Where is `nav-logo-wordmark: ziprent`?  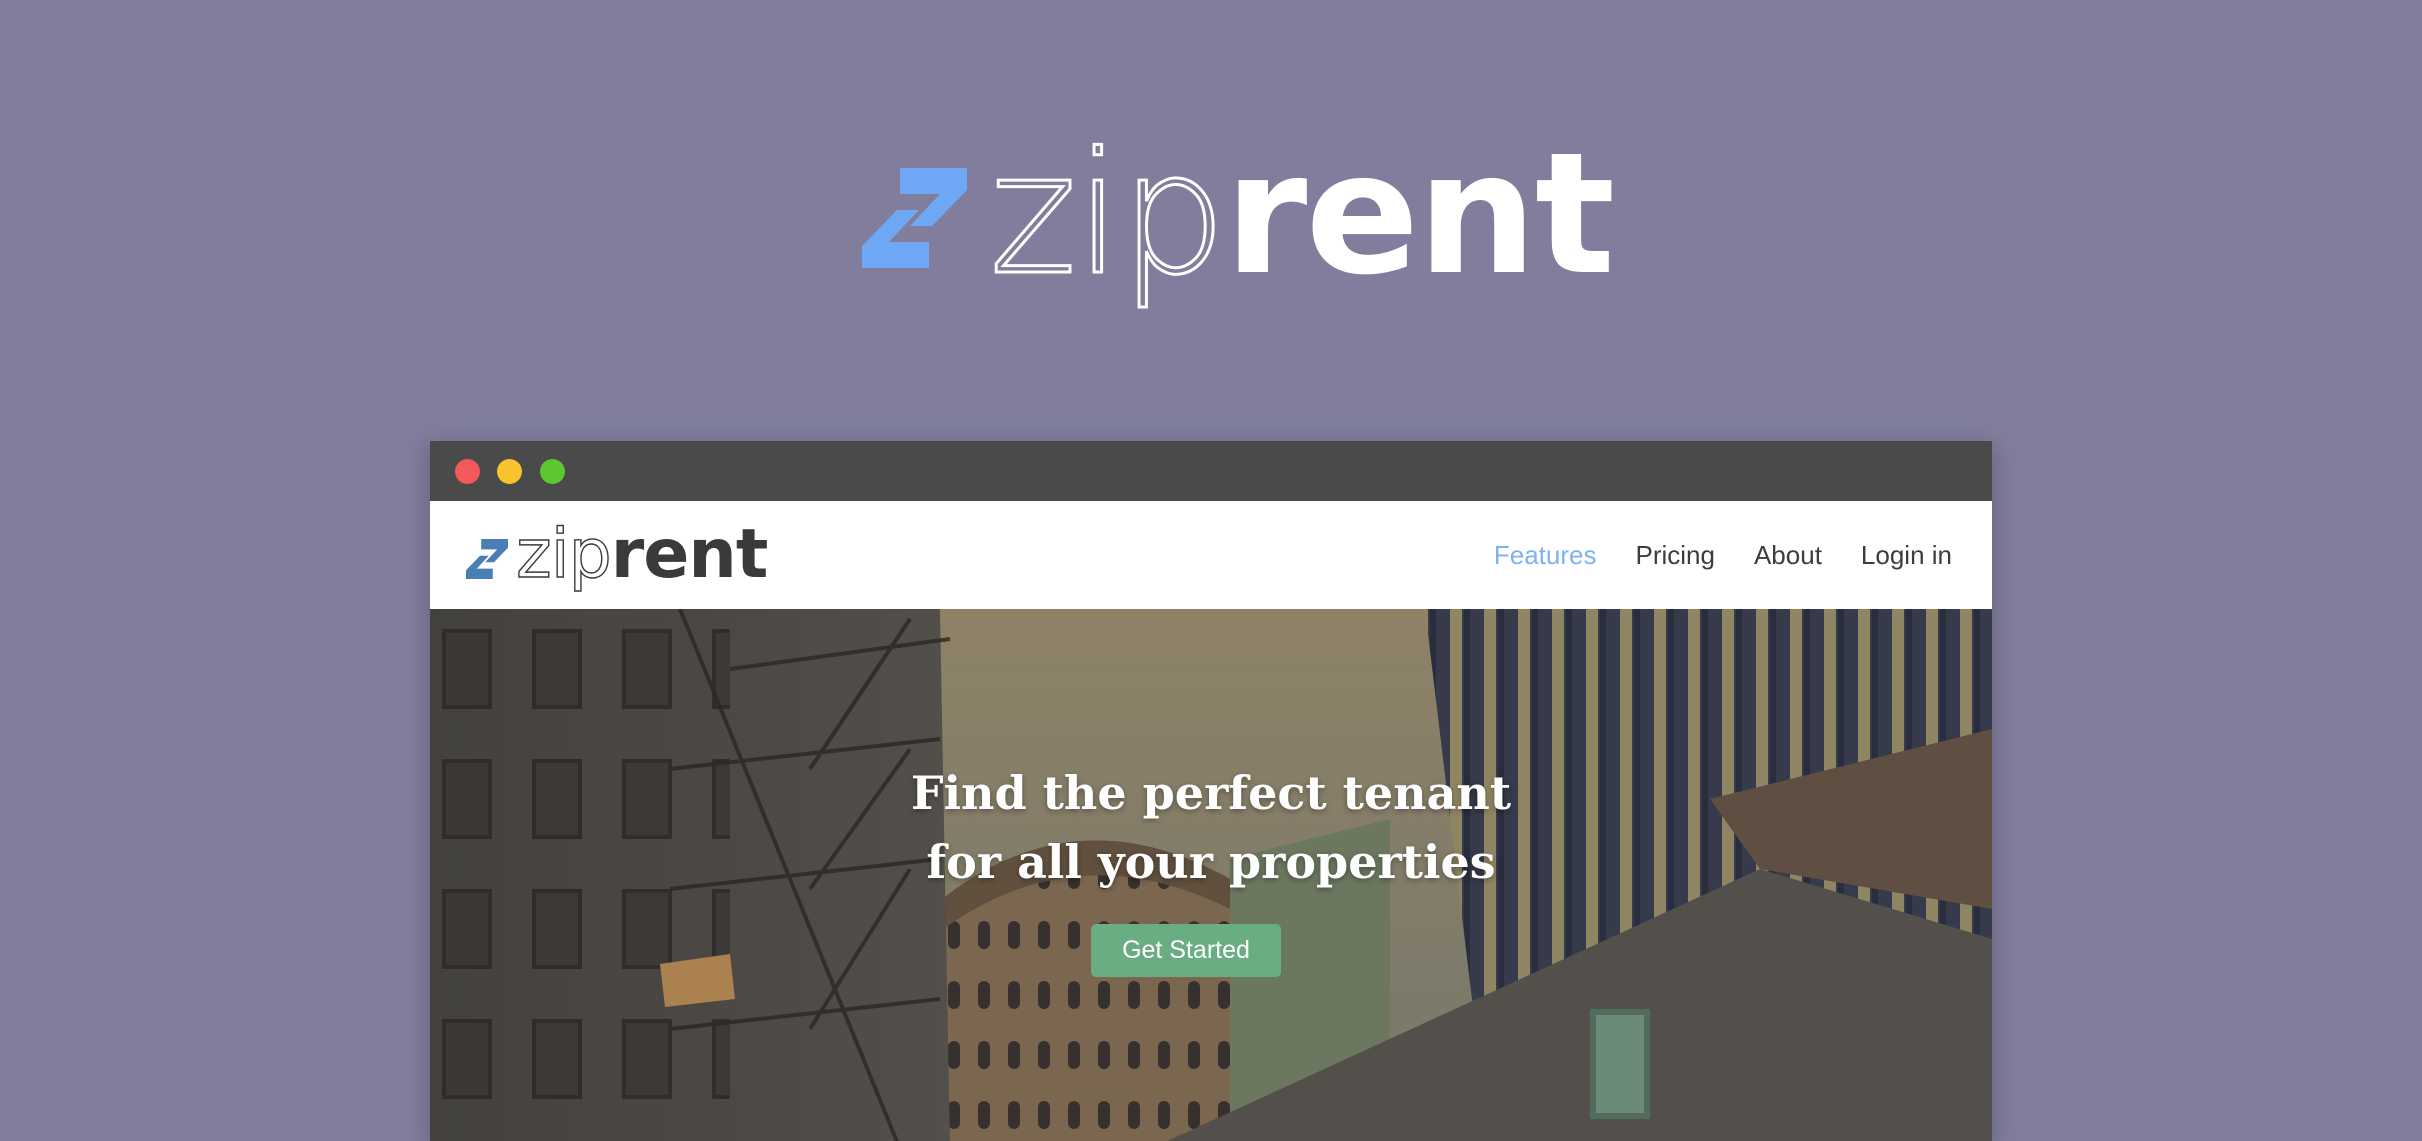 nav-logo-wordmark: ziprent is located at coordinates (641, 554).